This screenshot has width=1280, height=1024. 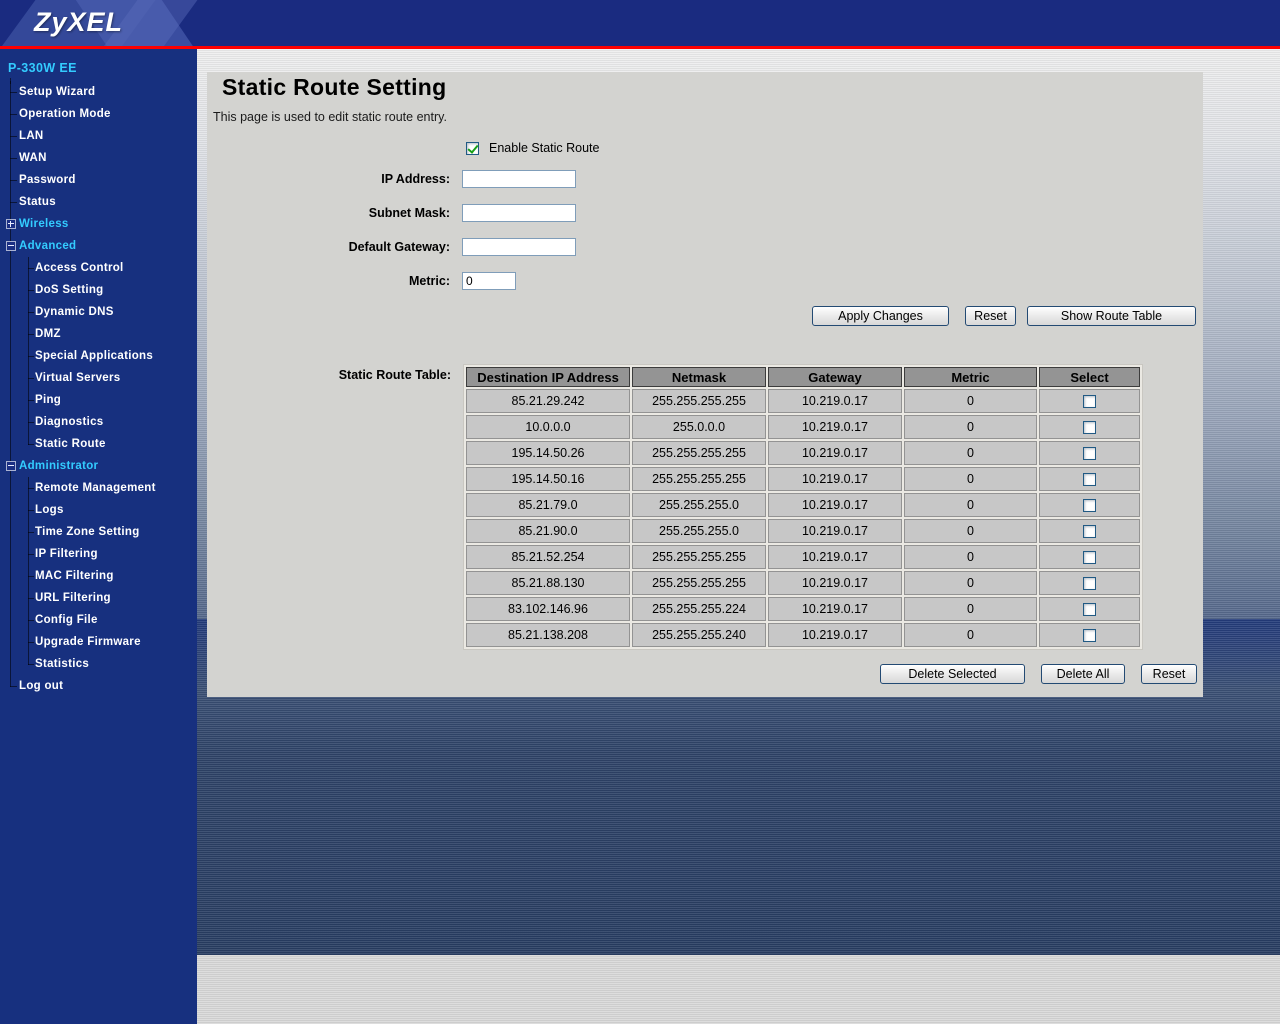 I want to click on sidebar-item-dmz: DMZ, so click(x=98, y=334).